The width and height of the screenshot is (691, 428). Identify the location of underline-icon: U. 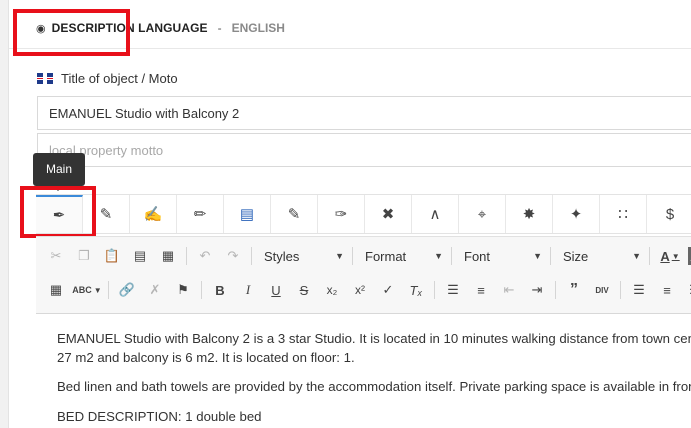
(276, 290).